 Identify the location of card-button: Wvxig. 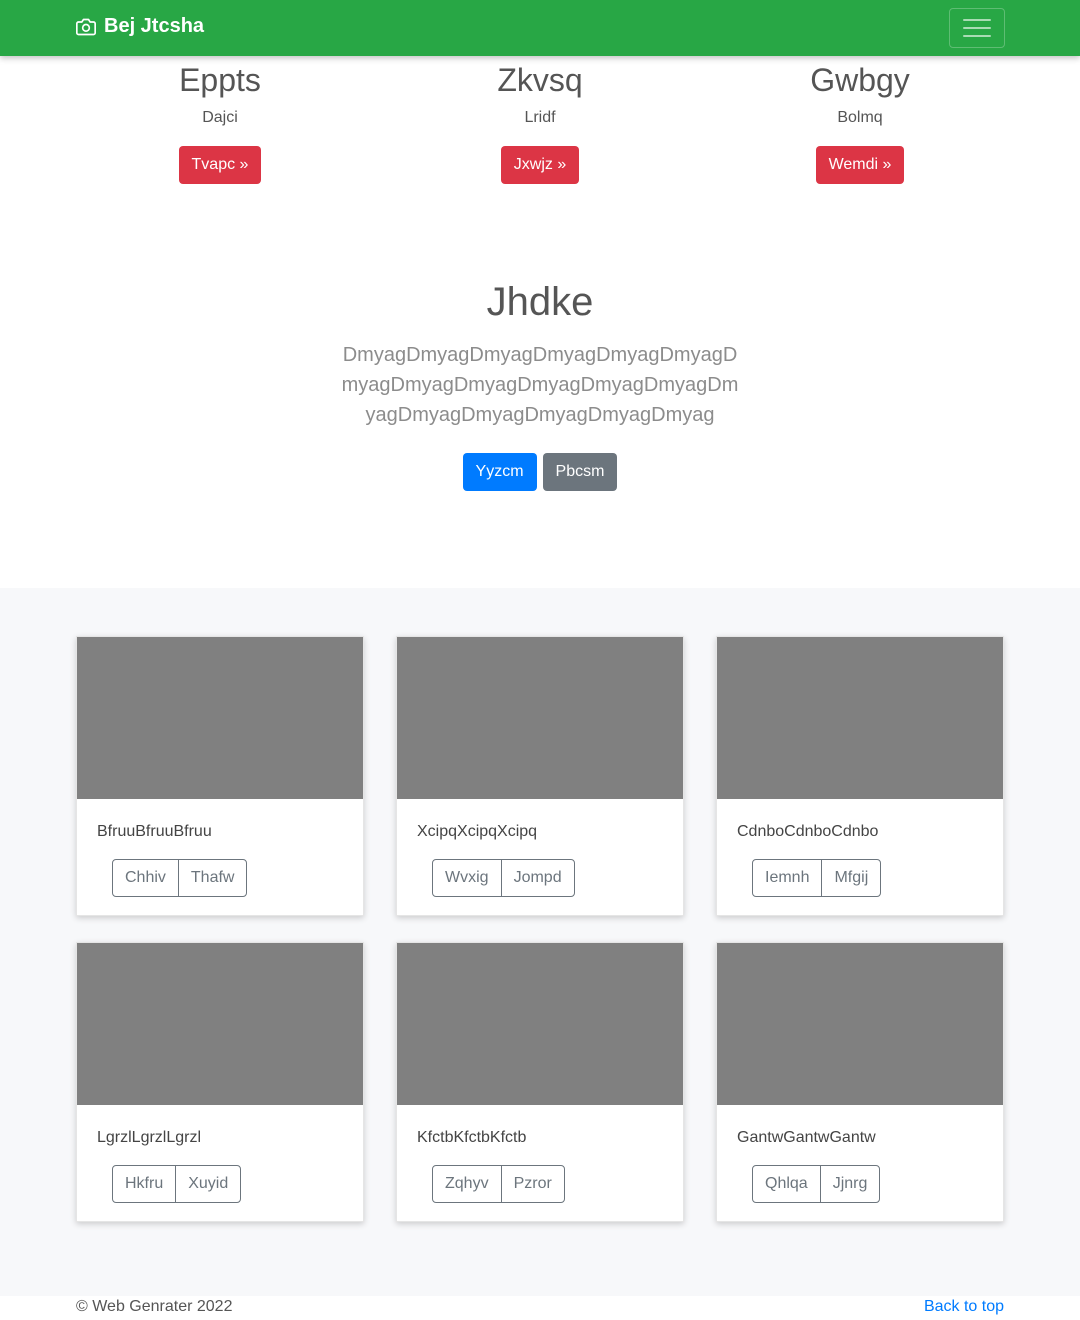
(467, 878).